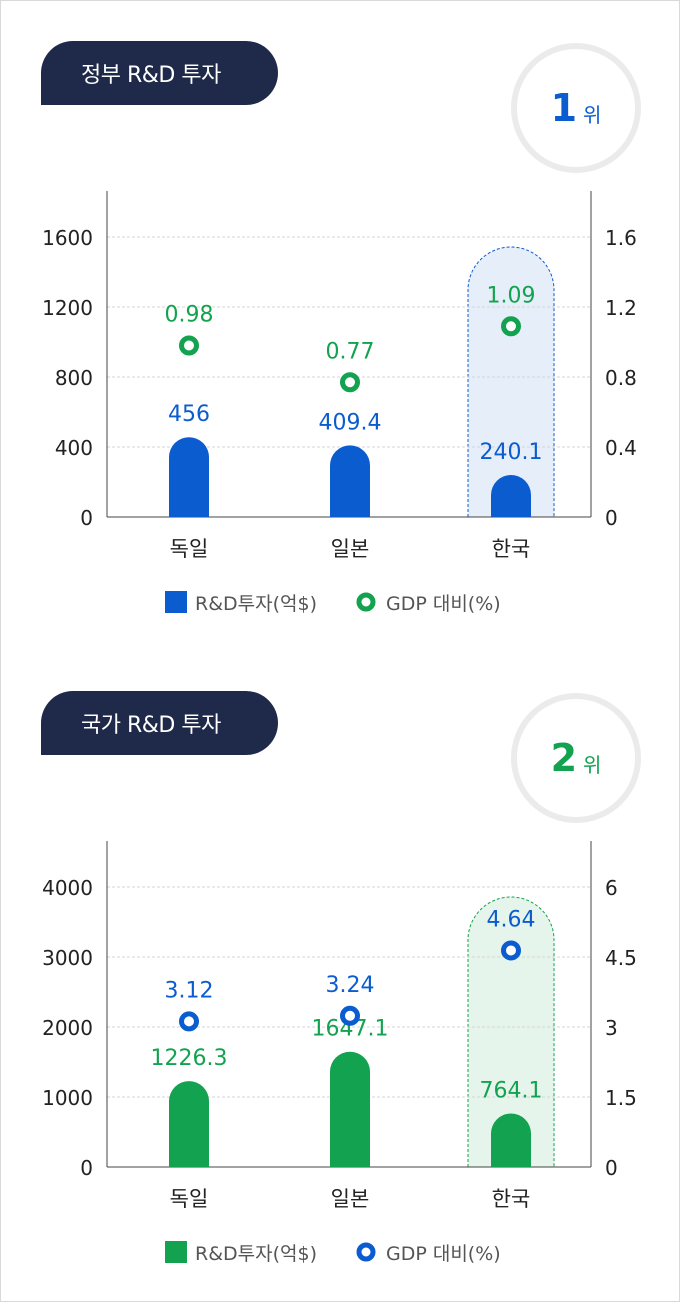 This screenshot has height=1302, width=680. What do you see at coordinates (511, 295) in the screenshot?
I see `gdp-ratio-label: 1.09` at bounding box center [511, 295].